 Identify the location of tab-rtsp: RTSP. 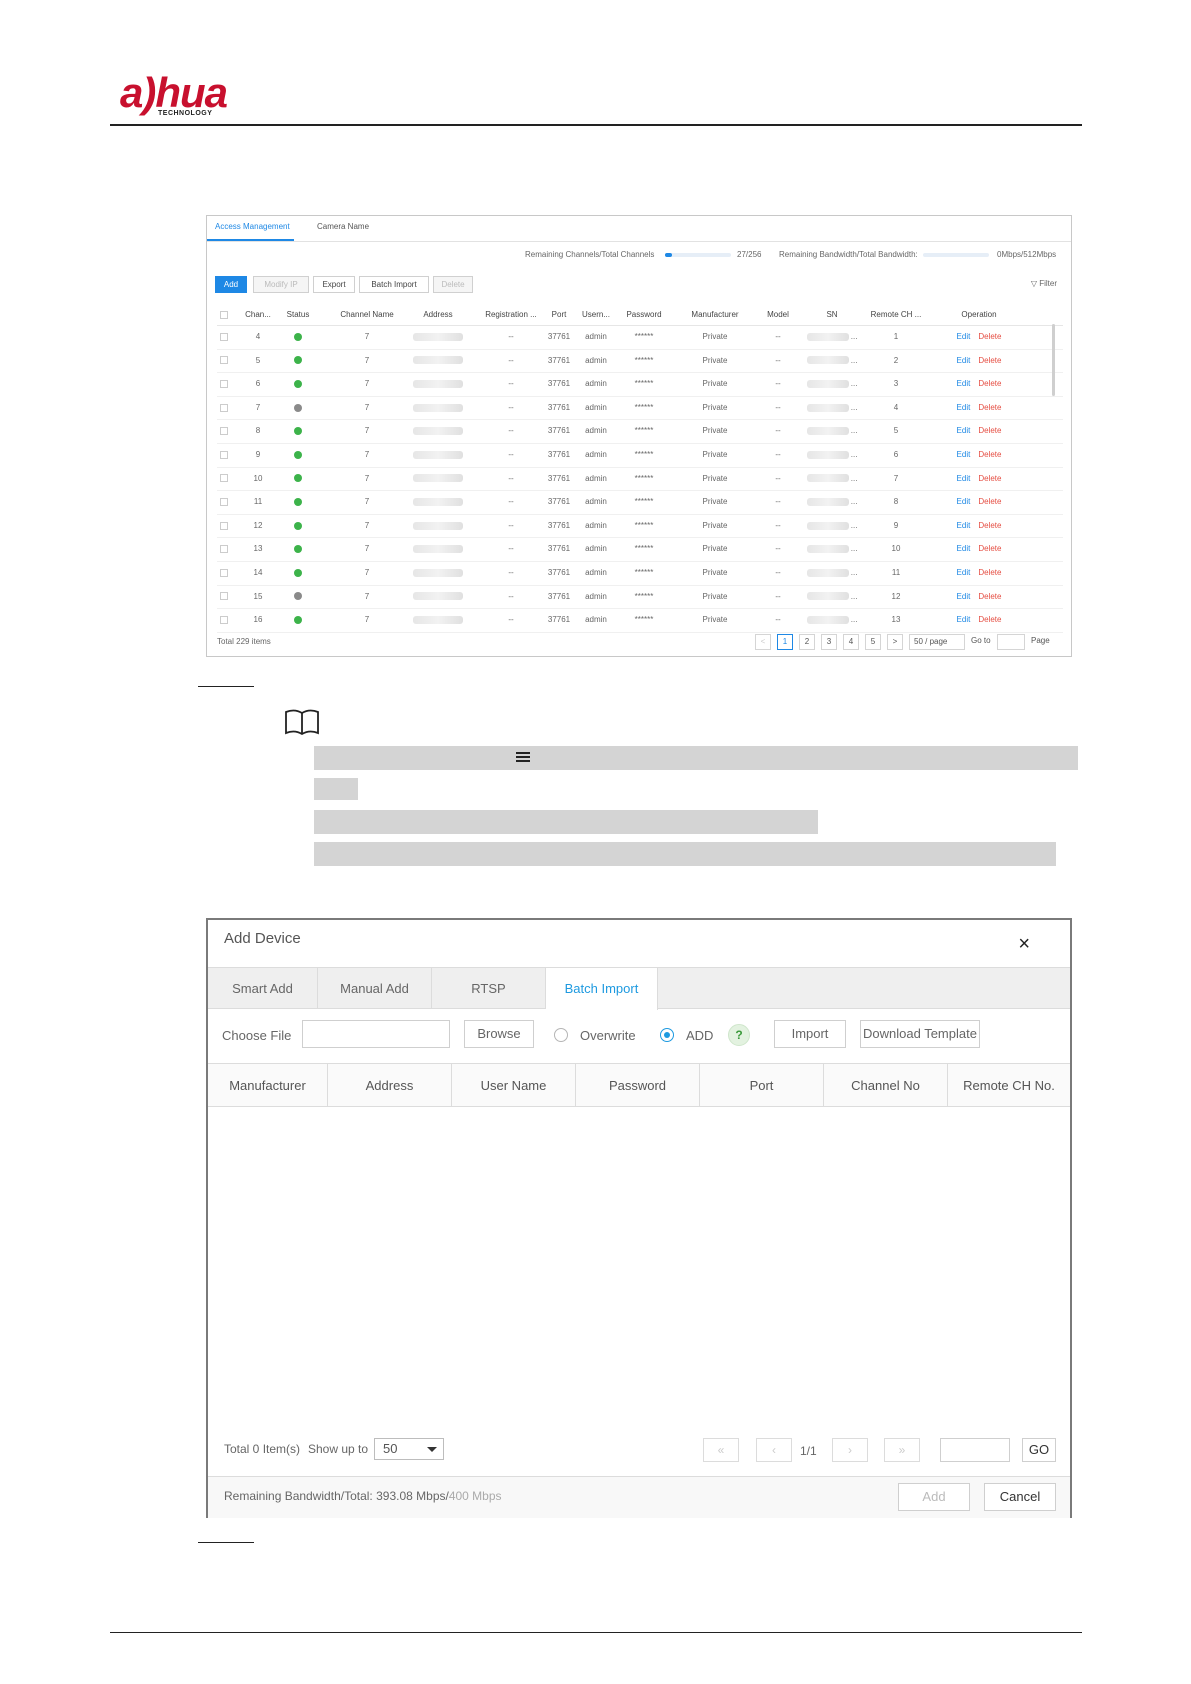
(489, 988).